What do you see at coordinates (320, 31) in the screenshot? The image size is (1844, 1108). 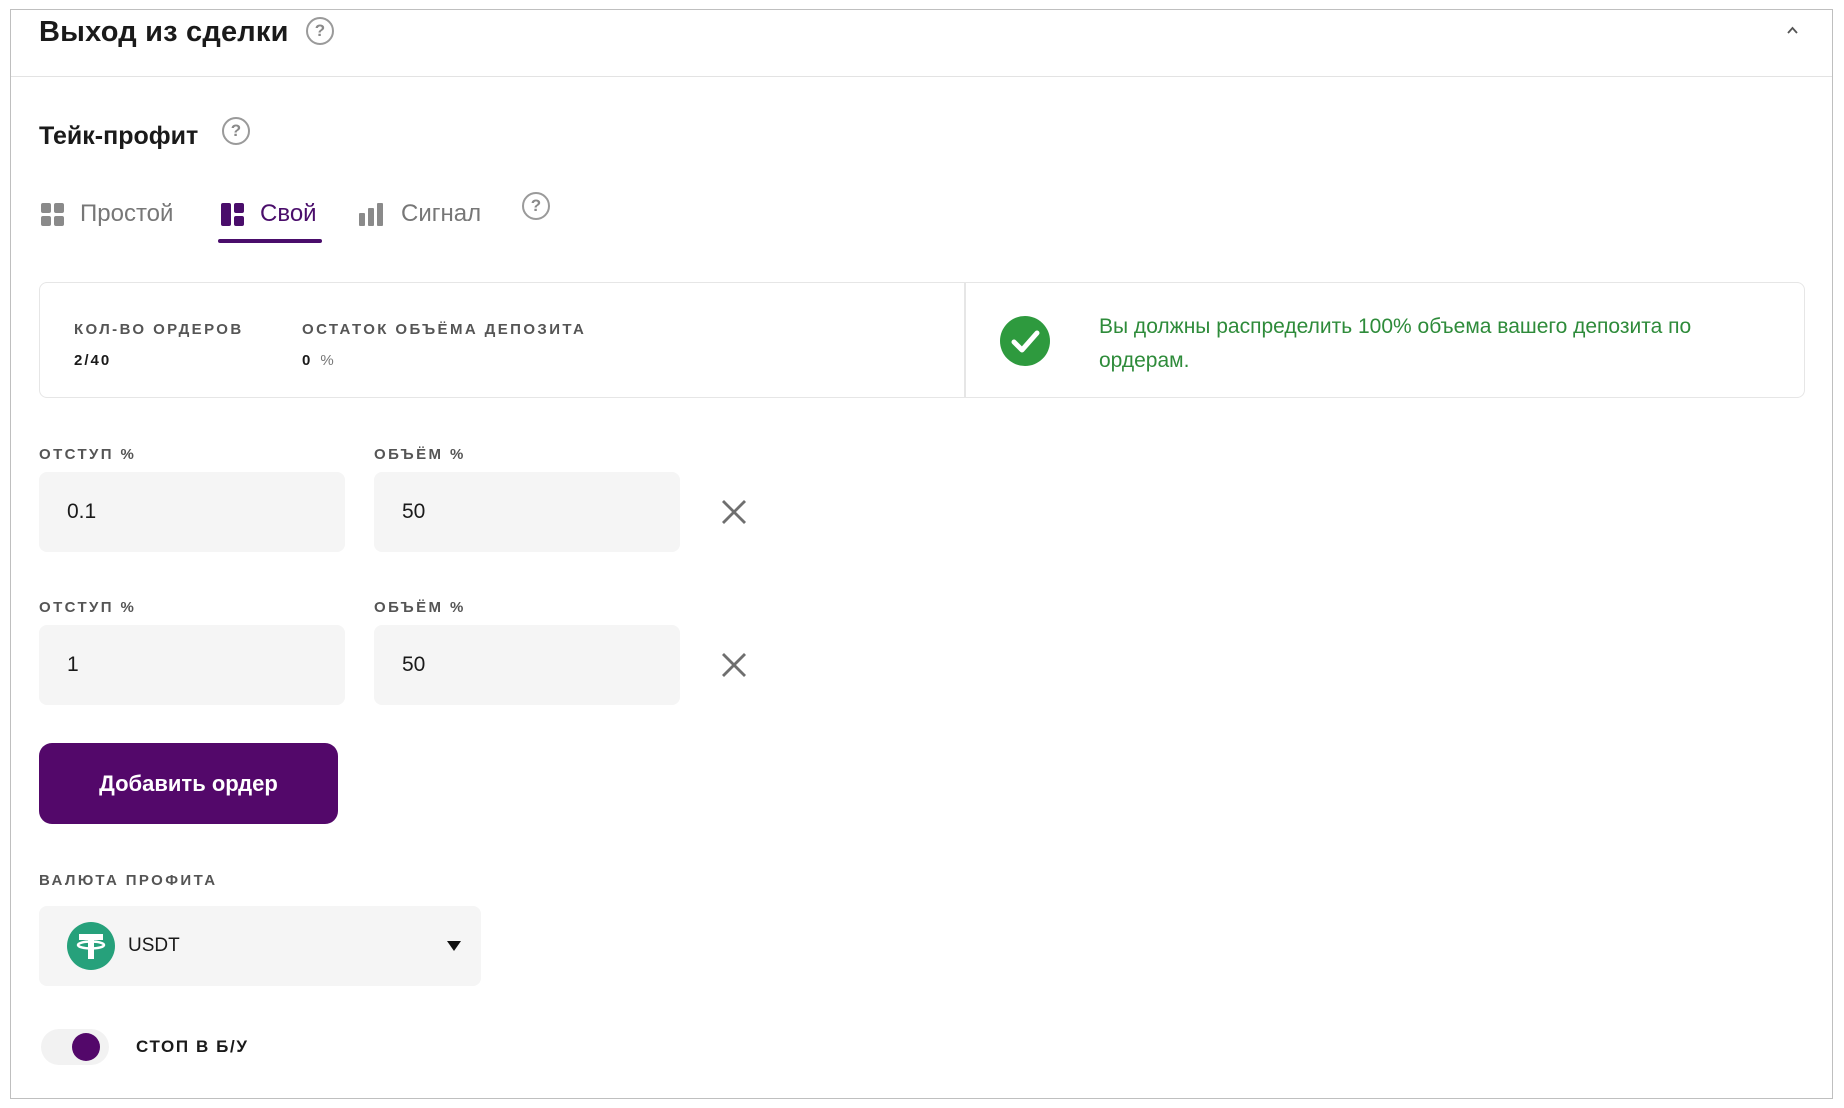 I see `help-icon: ?` at bounding box center [320, 31].